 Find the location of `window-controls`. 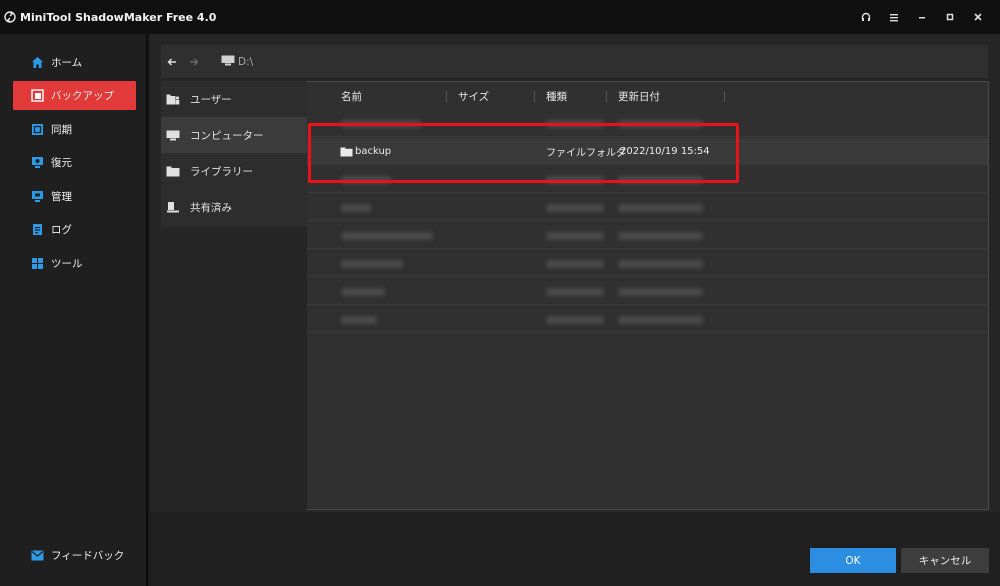

window-controls is located at coordinates (922, 17).